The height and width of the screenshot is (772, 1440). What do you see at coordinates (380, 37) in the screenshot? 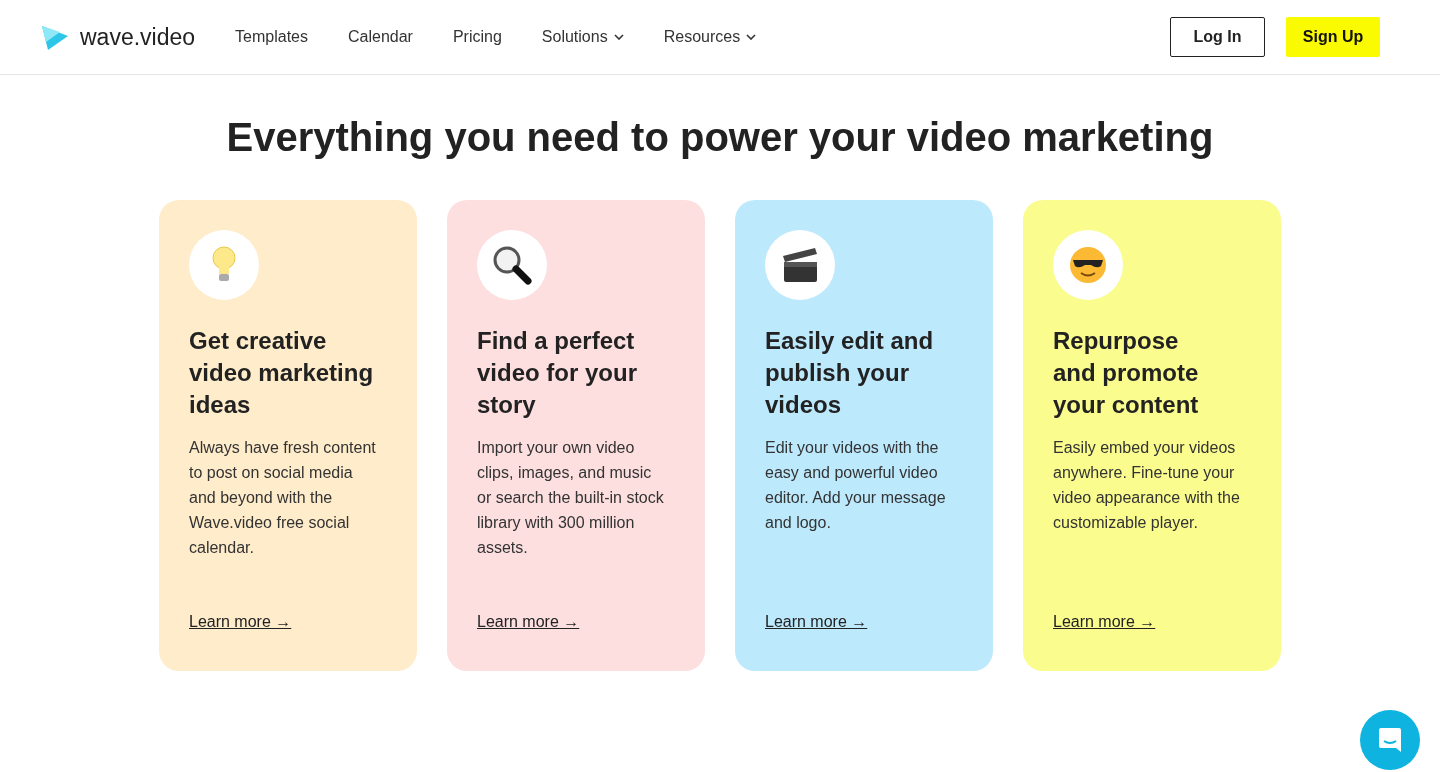
I see `nav-link: Calendar` at bounding box center [380, 37].